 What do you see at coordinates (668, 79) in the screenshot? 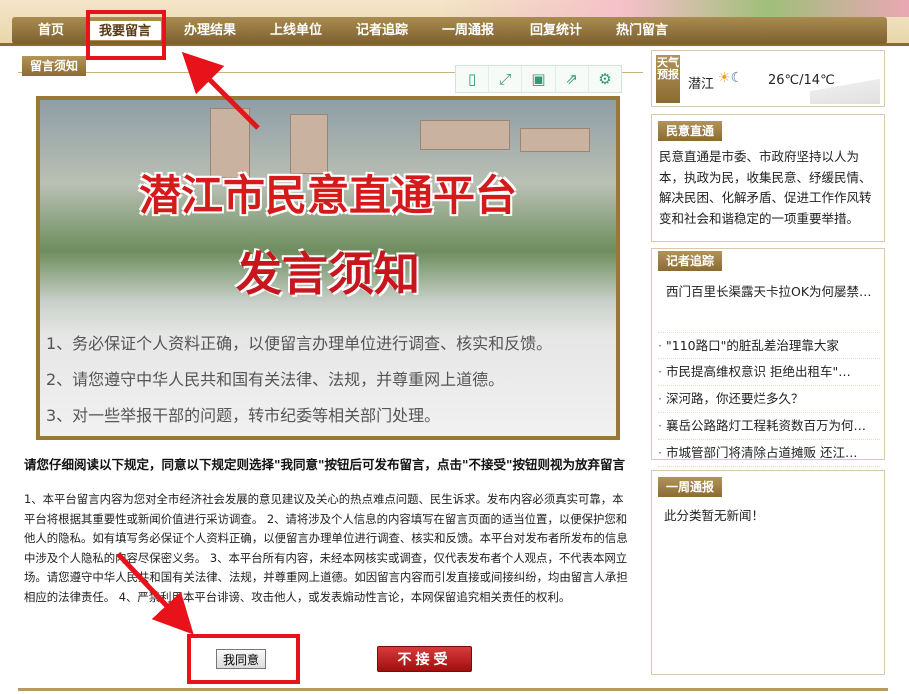
I see `weather-badge: 天气预报` at bounding box center [668, 79].